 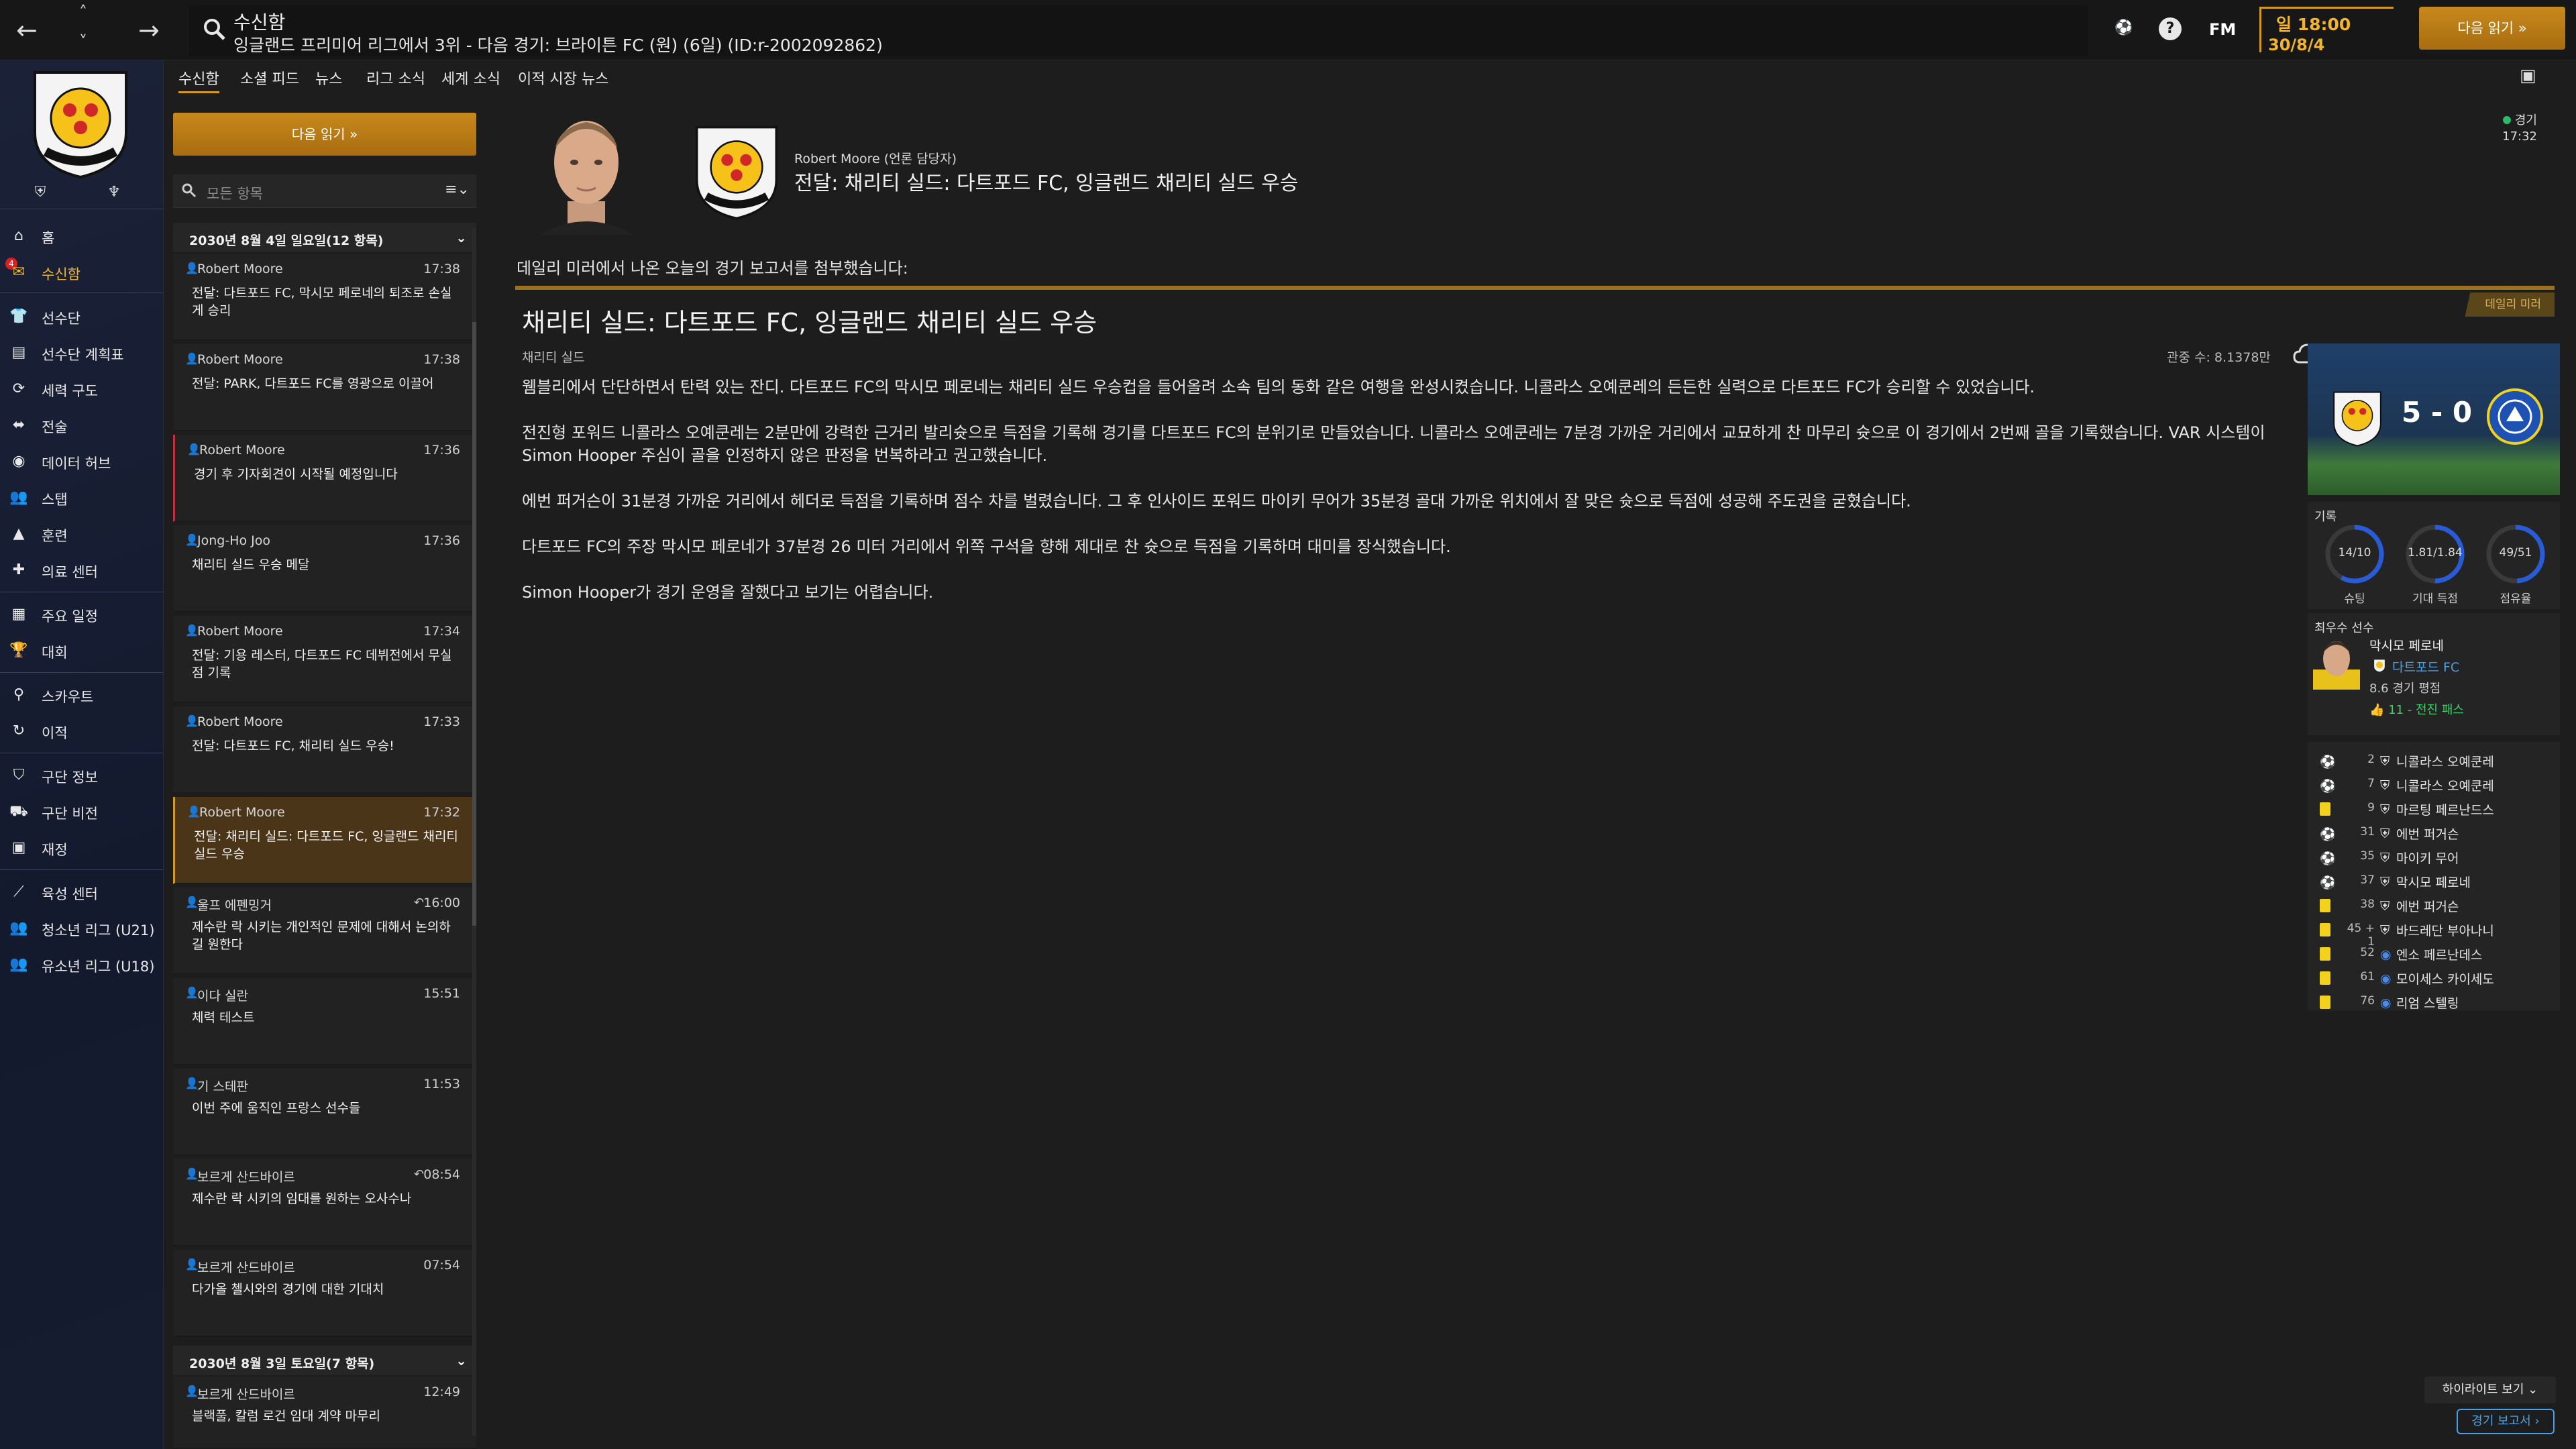 I want to click on view-highlights-button: 하이라이트 보기 ⌄, so click(x=2490, y=1390).